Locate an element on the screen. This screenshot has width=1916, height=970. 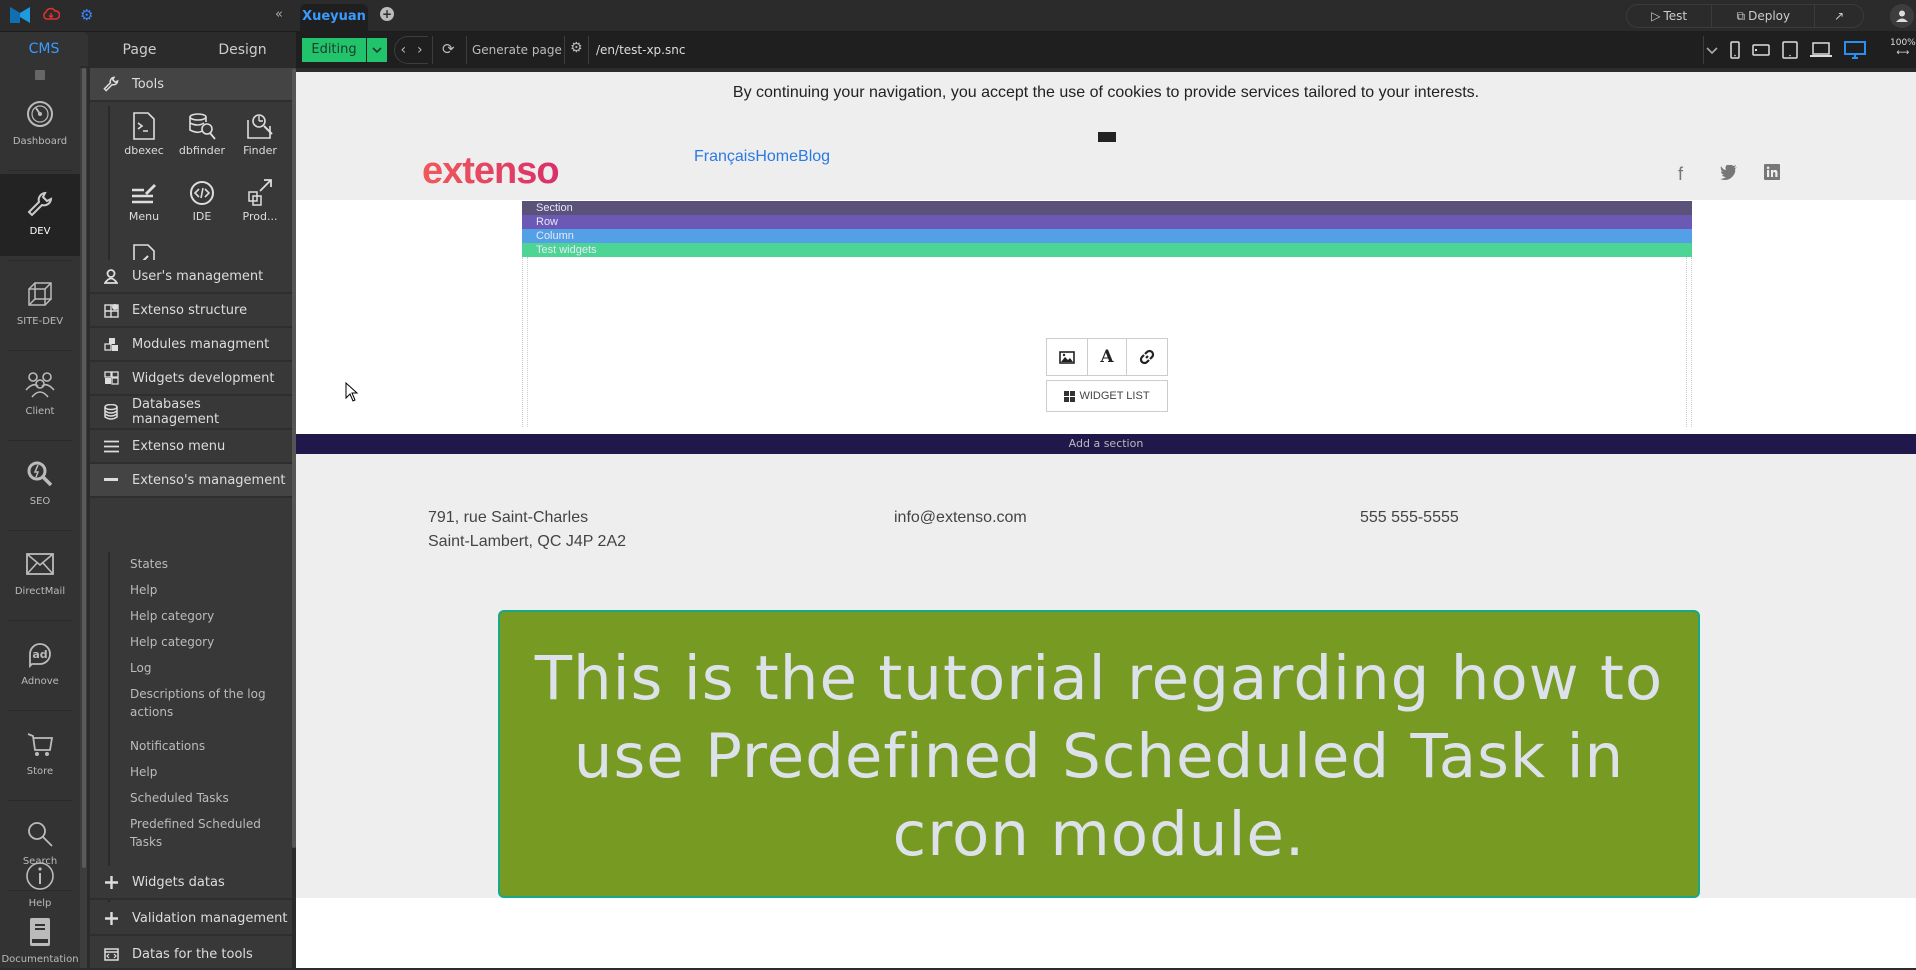
submenu-item-log-descriptions: Descriptions of the log actions is located at coordinates (200, 703).